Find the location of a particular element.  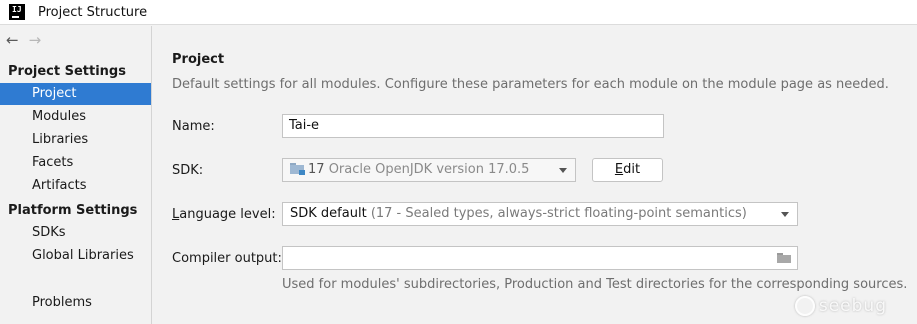

sdk-folder-icon is located at coordinates (297, 169).